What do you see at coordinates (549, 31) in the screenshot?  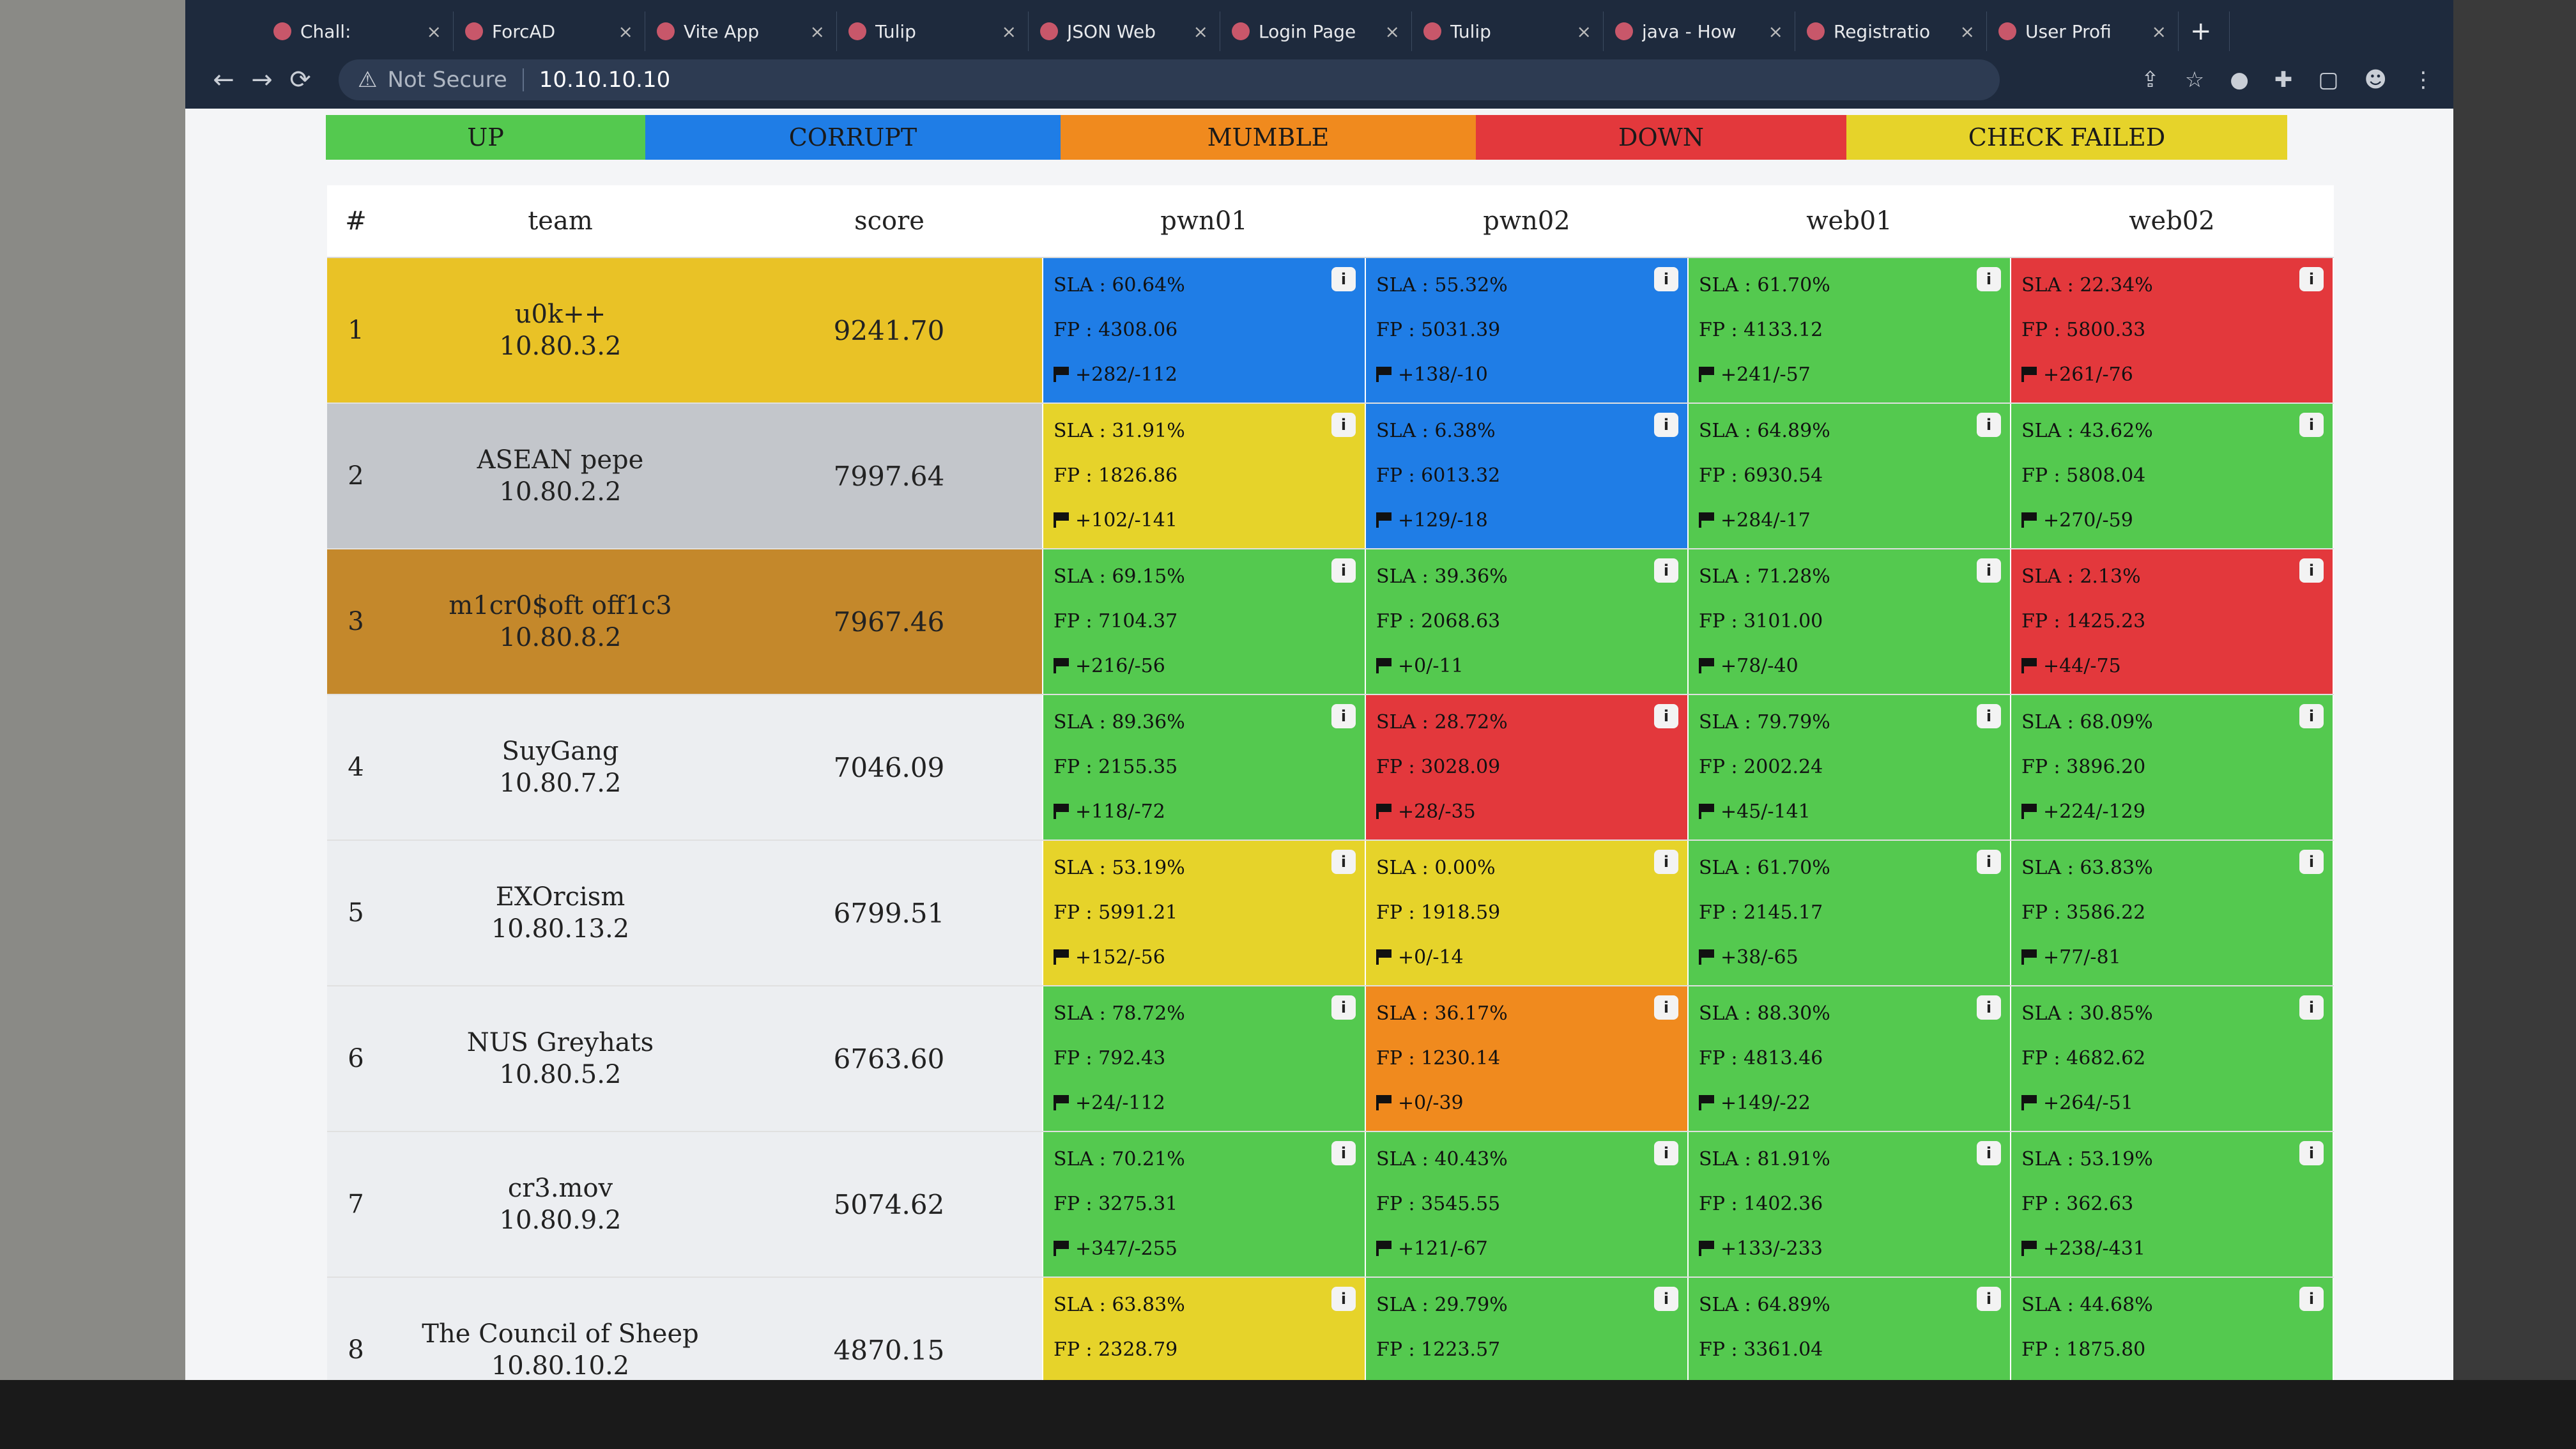 I see `browser-tab: ForcAD ×` at bounding box center [549, 31].